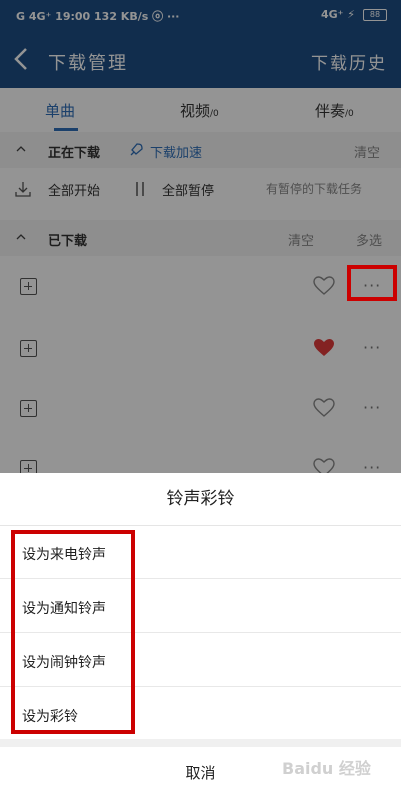 This screenshot has width=401, height=800. I want to click on sheet-divider, so click(200, 743).